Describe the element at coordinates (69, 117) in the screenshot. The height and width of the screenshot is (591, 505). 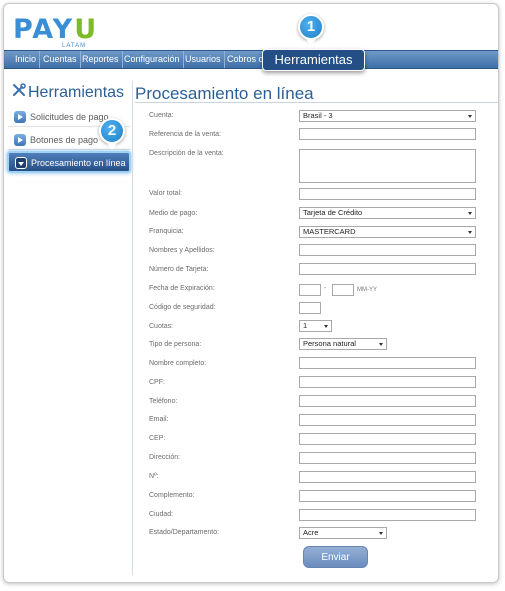
I see `sidebar-item-label: Solicitudes de pago` at that location.